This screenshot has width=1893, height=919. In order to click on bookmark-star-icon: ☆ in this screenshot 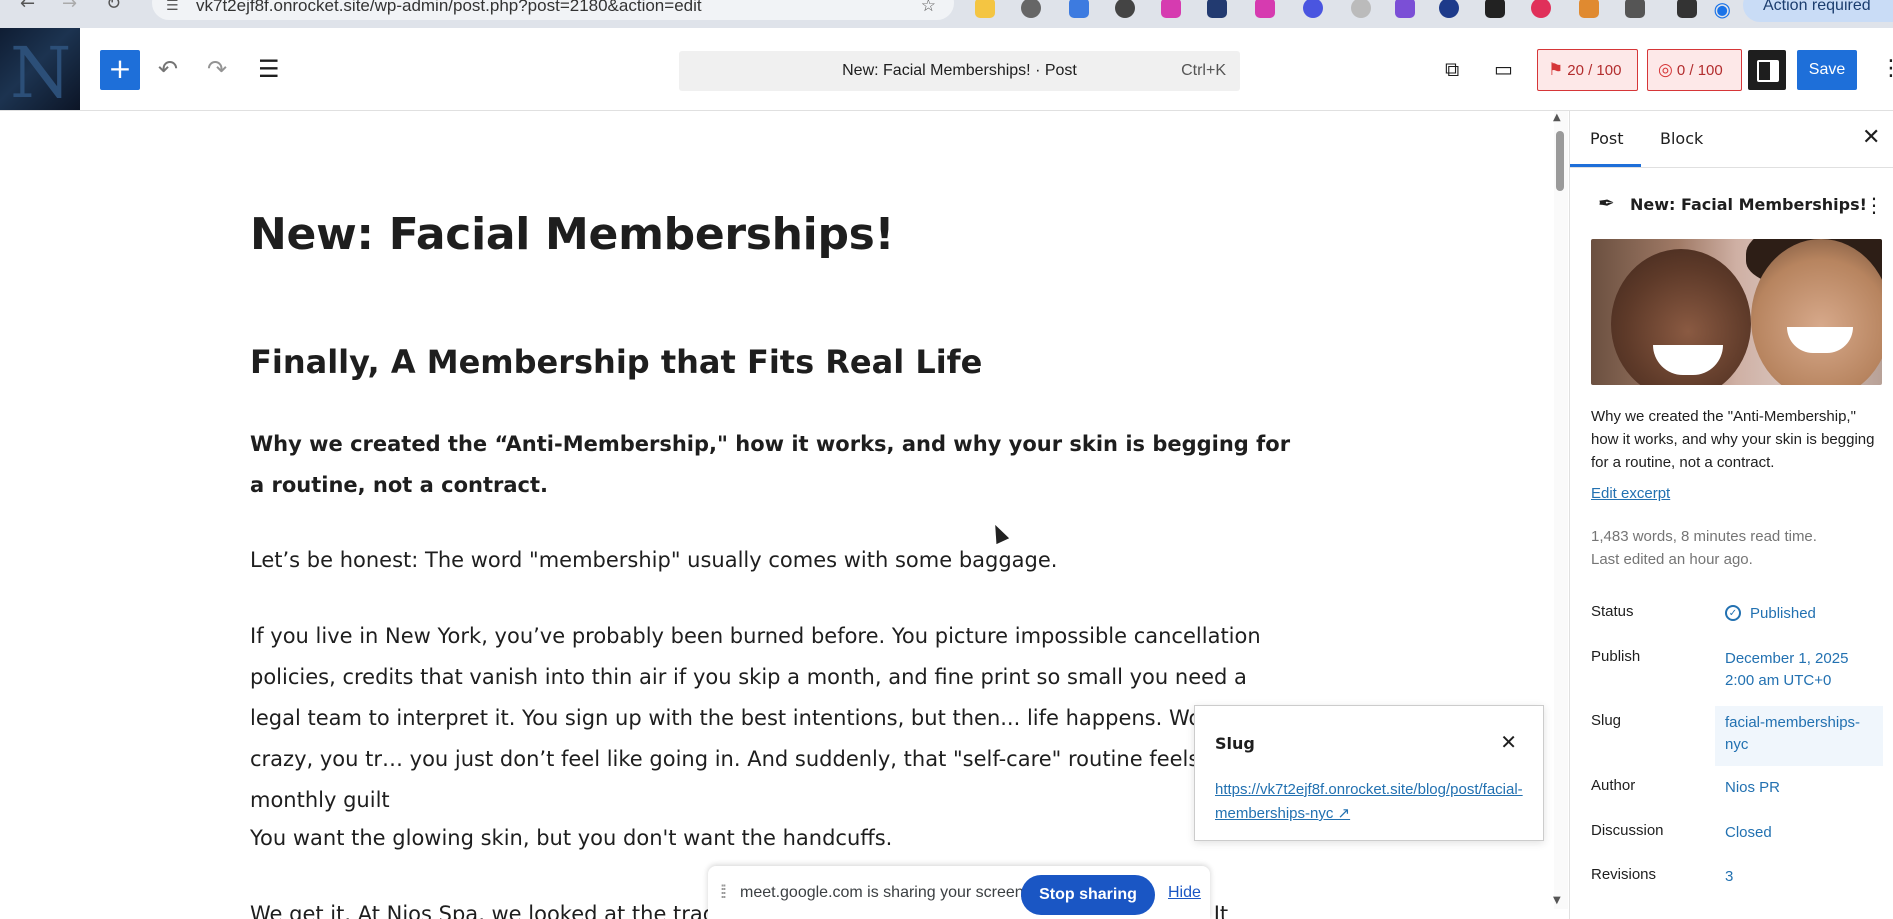, I will do `click(928, 8)`.